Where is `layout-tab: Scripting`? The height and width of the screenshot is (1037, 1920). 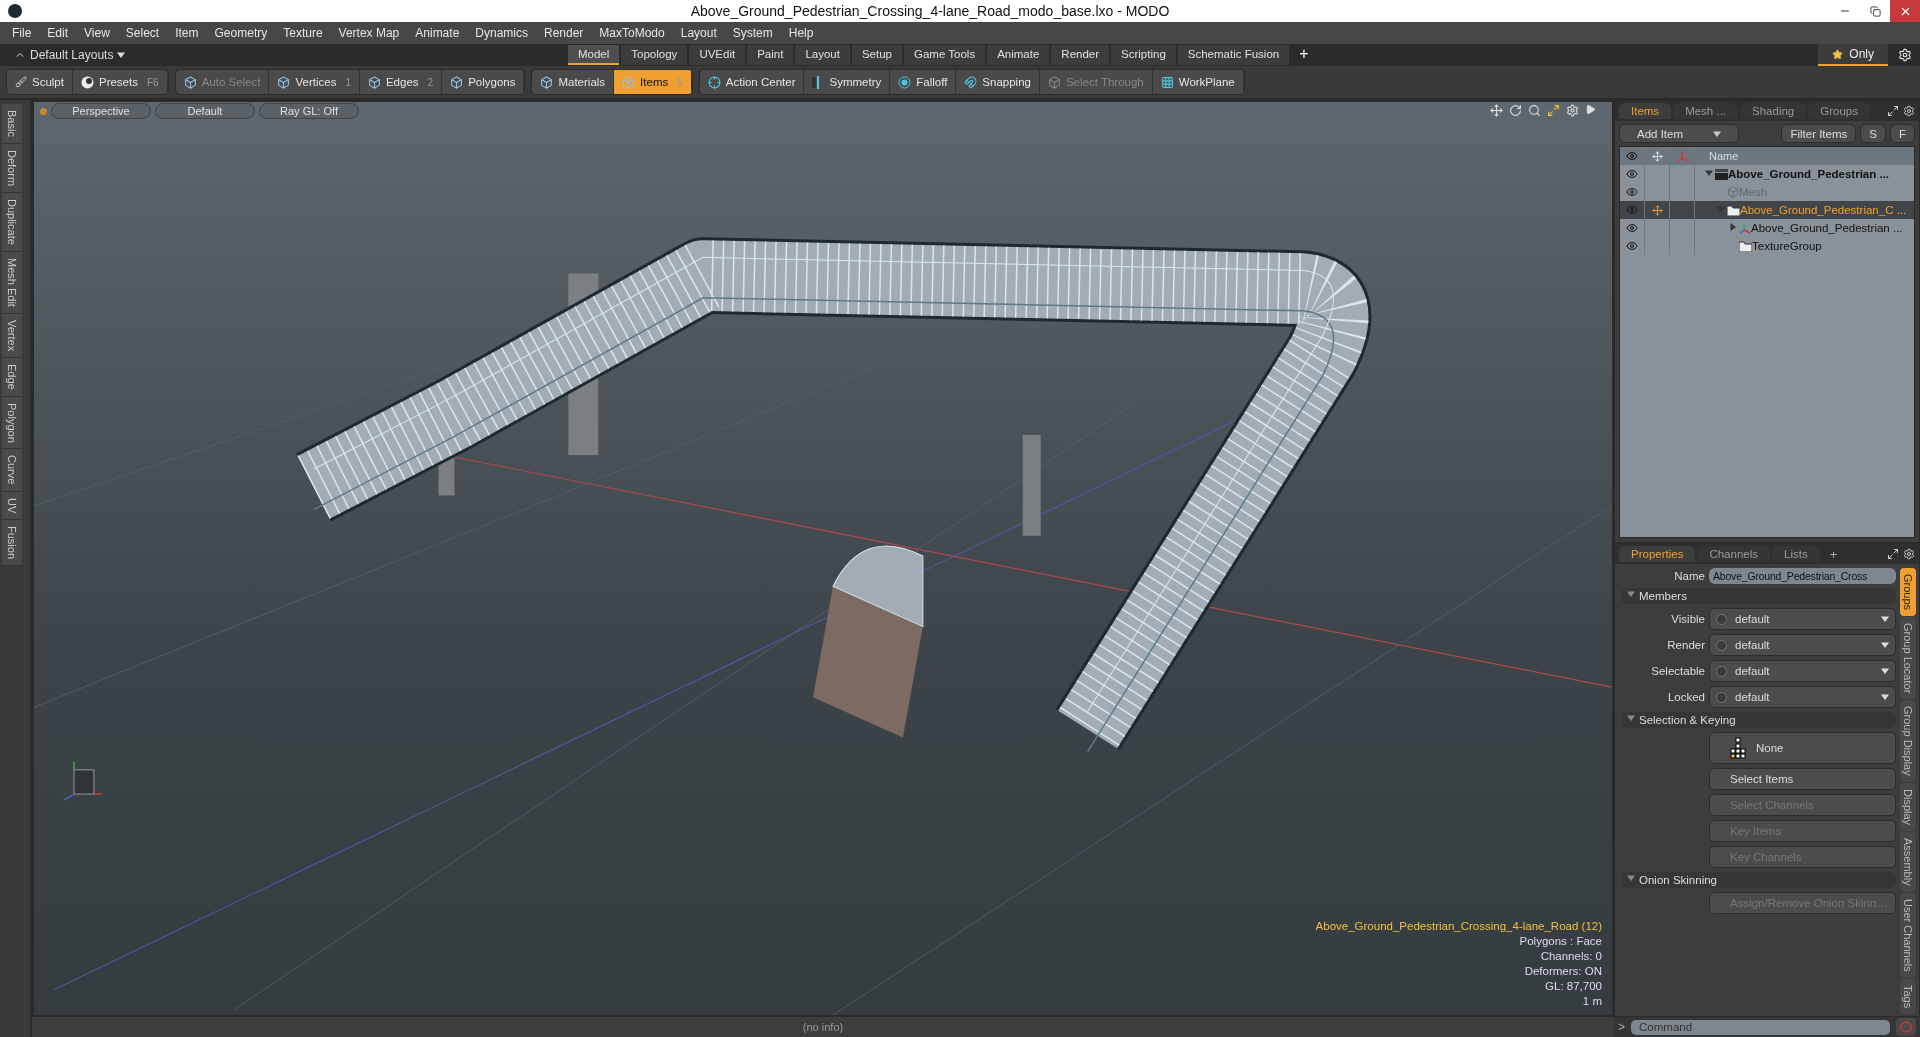
layout-tab: Scripting is located at coordinates (1143, 55).